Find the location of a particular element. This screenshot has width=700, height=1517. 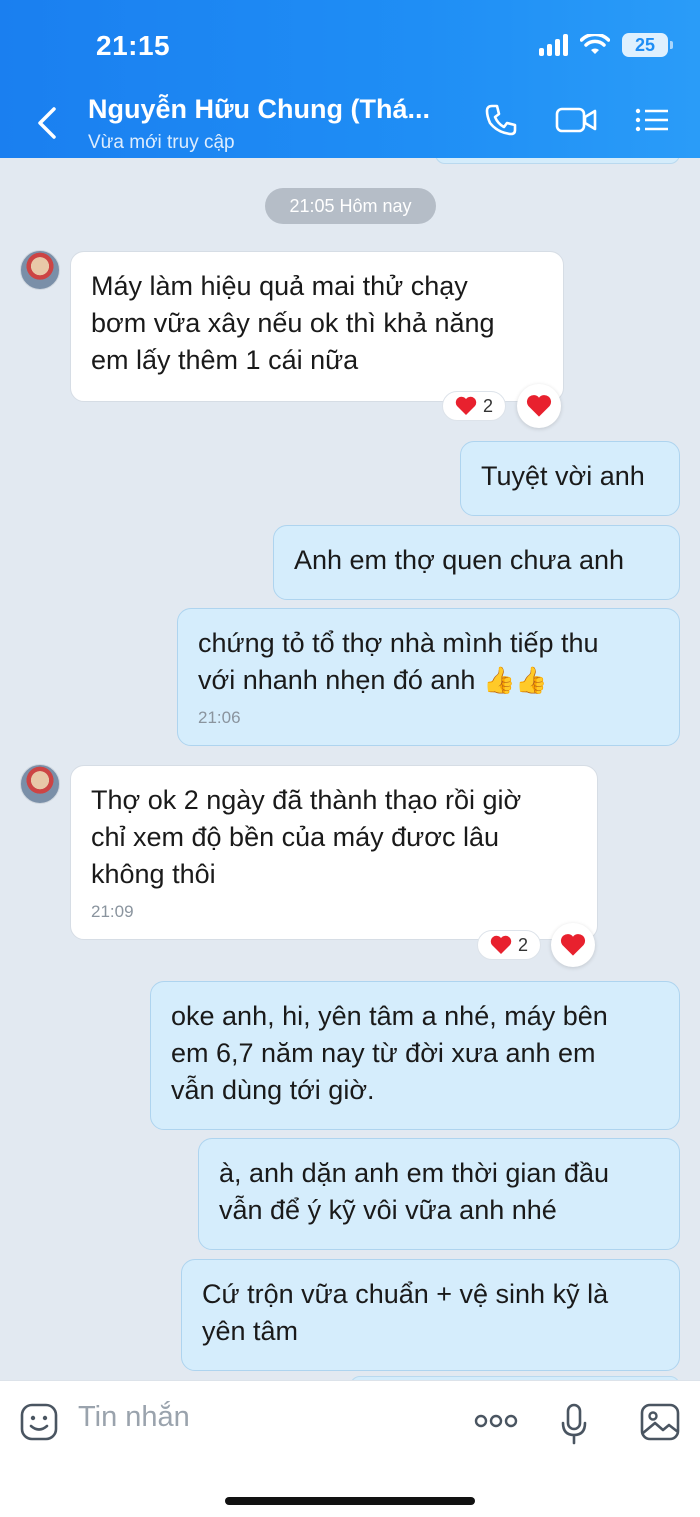

status-time: 21:15 is located at coordinates (133, 45).